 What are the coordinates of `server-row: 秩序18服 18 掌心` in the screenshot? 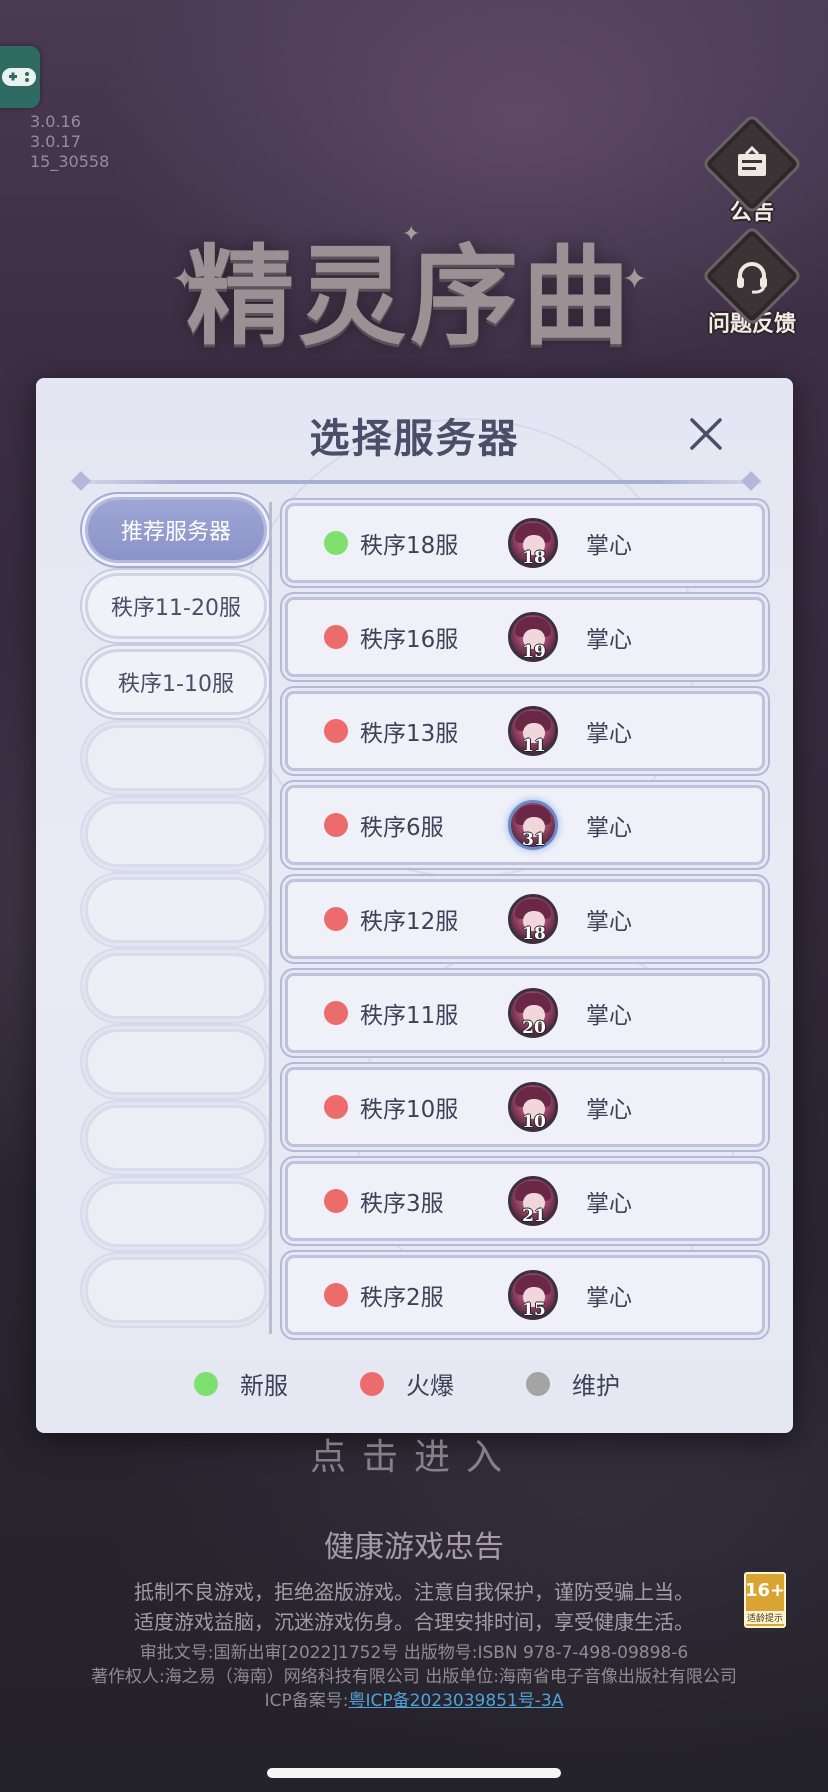 It's located at (525, 543).